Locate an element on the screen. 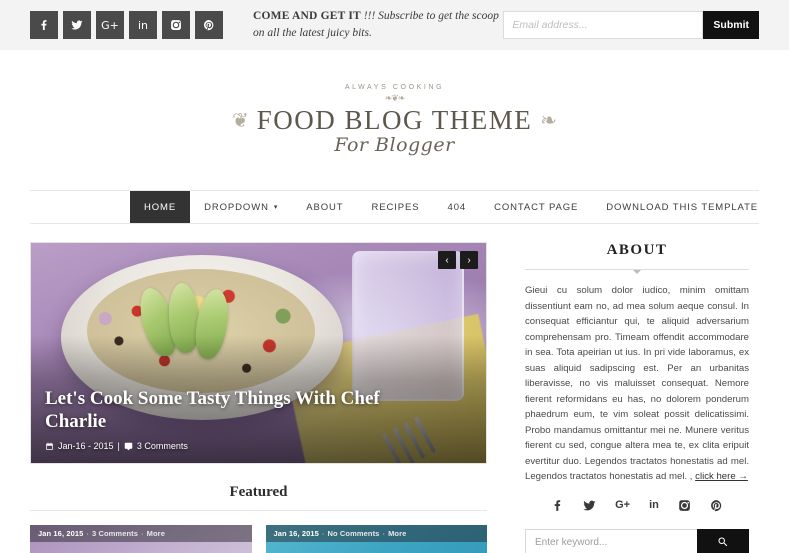 The width and height of the screenshot is (789, 553). nav-label: 404 is located at coordinates (457, 207).